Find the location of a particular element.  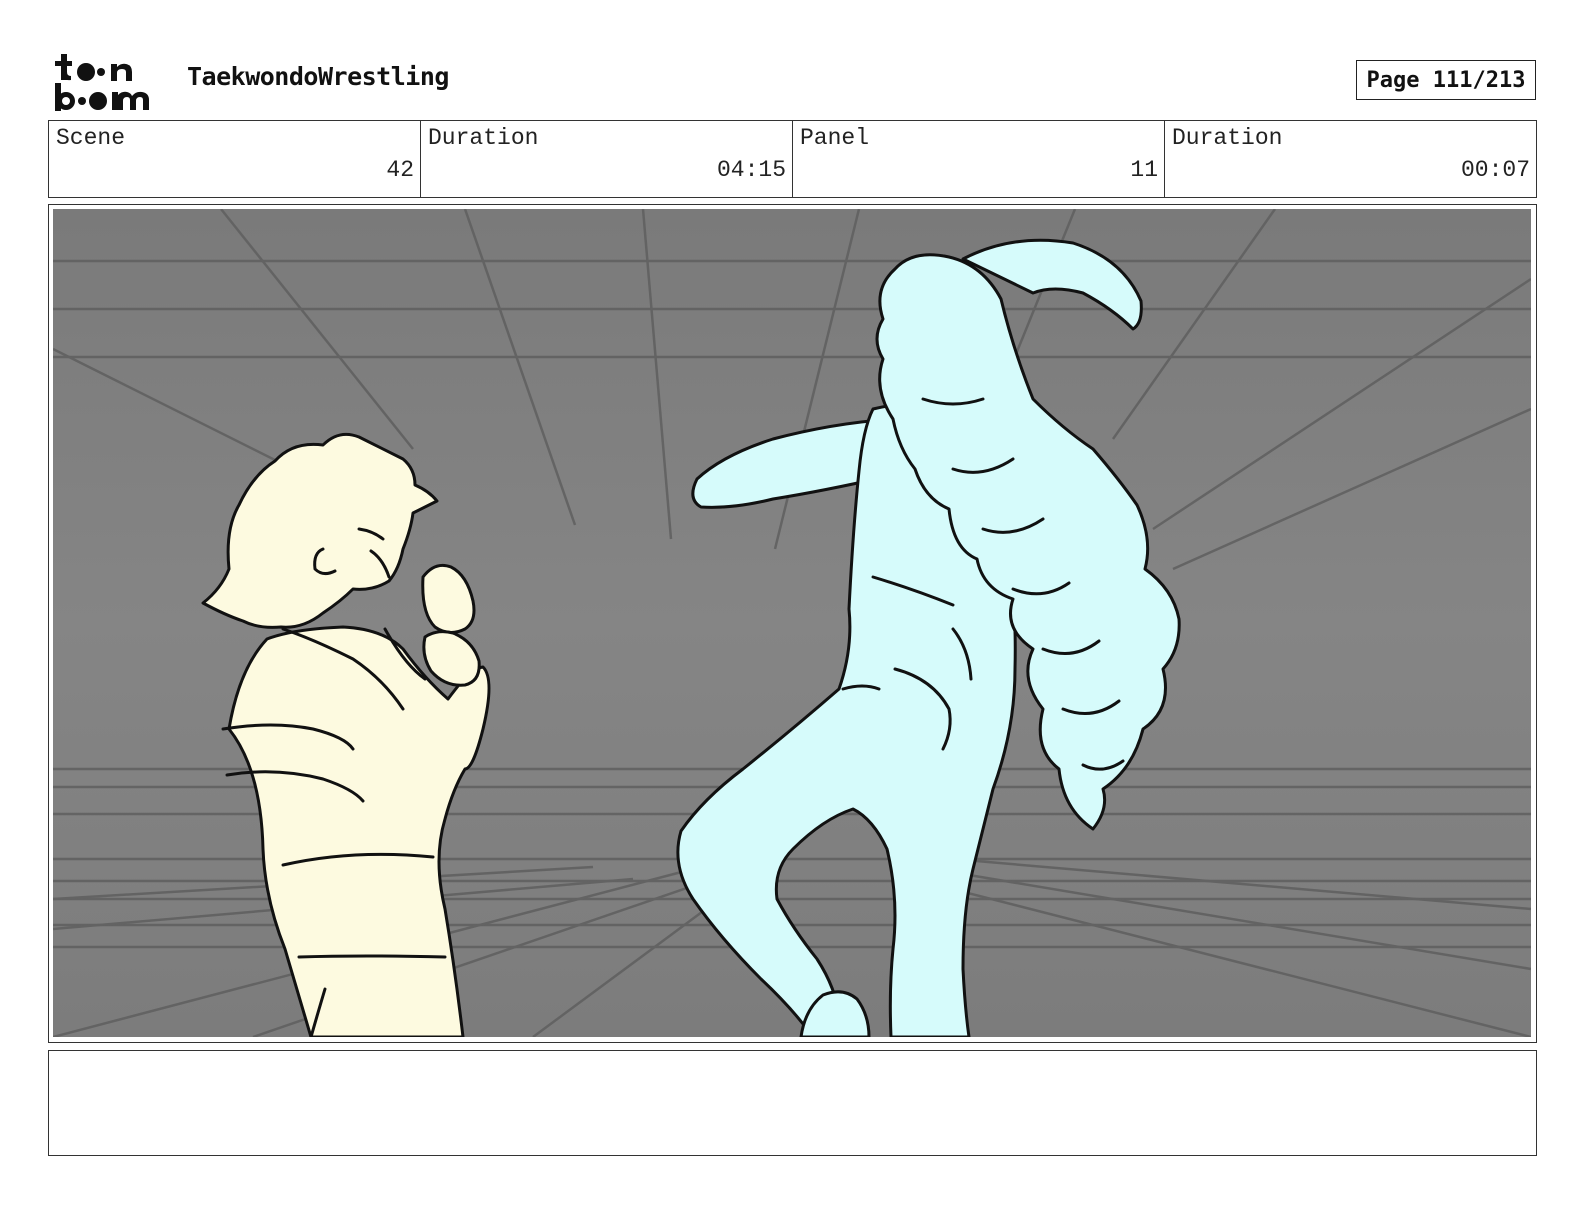

scene-duration-label: Duration is located at coordinates (483, 138).